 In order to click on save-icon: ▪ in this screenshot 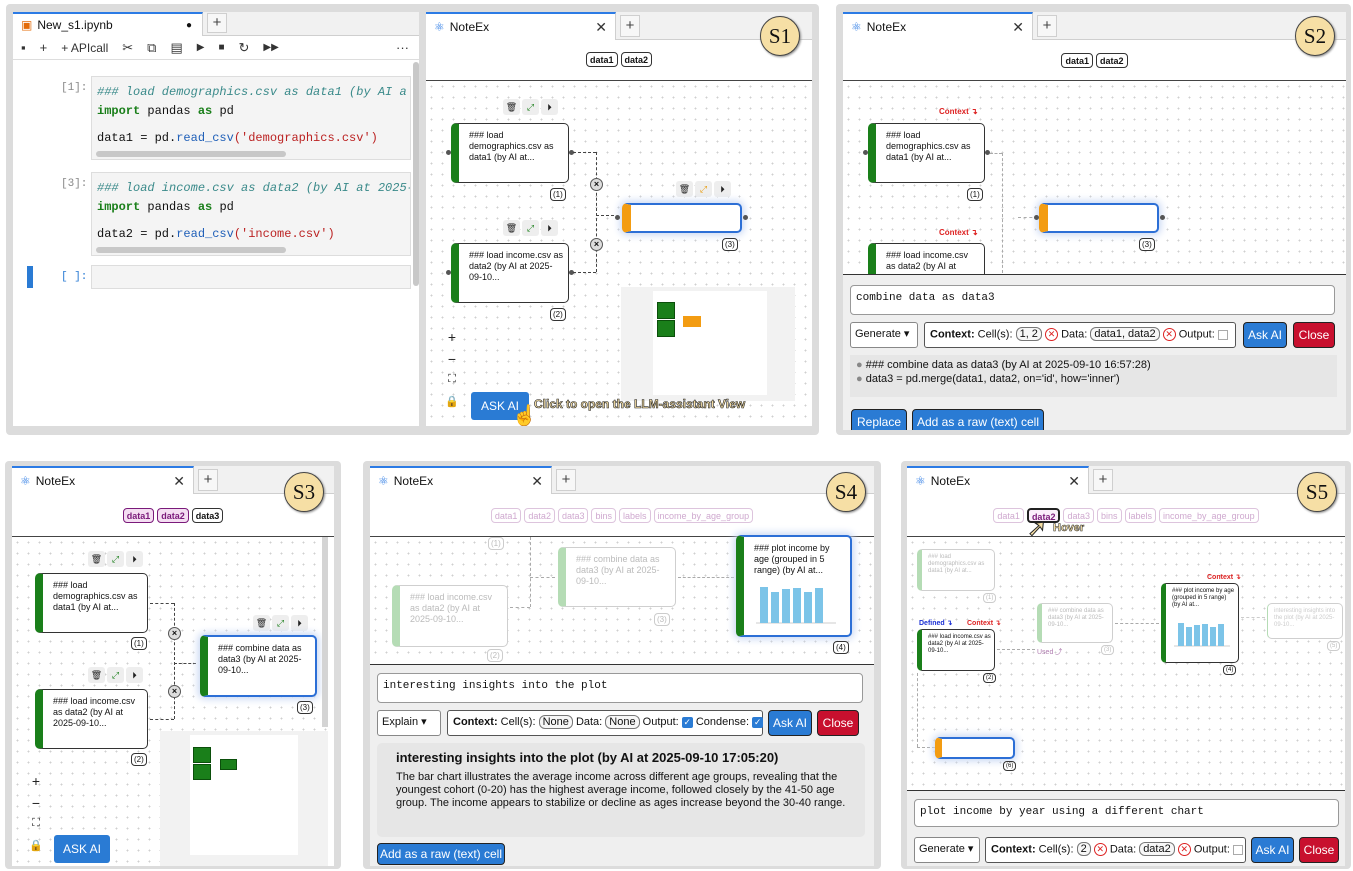, I will do `click(23, 47)`.